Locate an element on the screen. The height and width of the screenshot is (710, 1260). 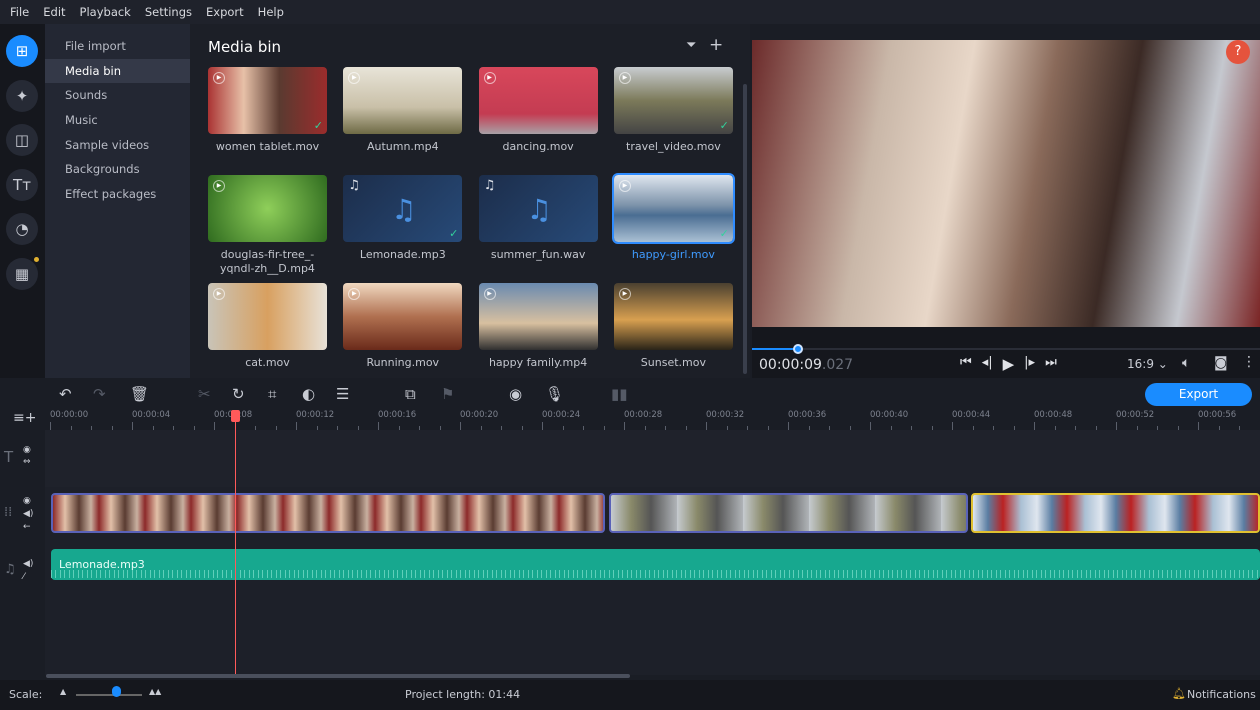
text-track is located at coordinates (652, 458).